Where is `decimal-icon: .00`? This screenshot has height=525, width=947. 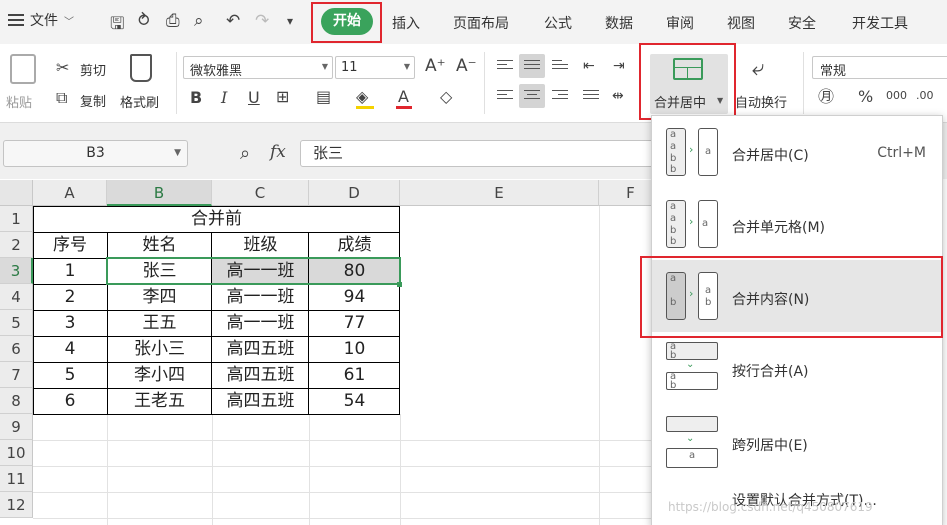 decimal-icon: .00 is located at coordinates (925, 96).